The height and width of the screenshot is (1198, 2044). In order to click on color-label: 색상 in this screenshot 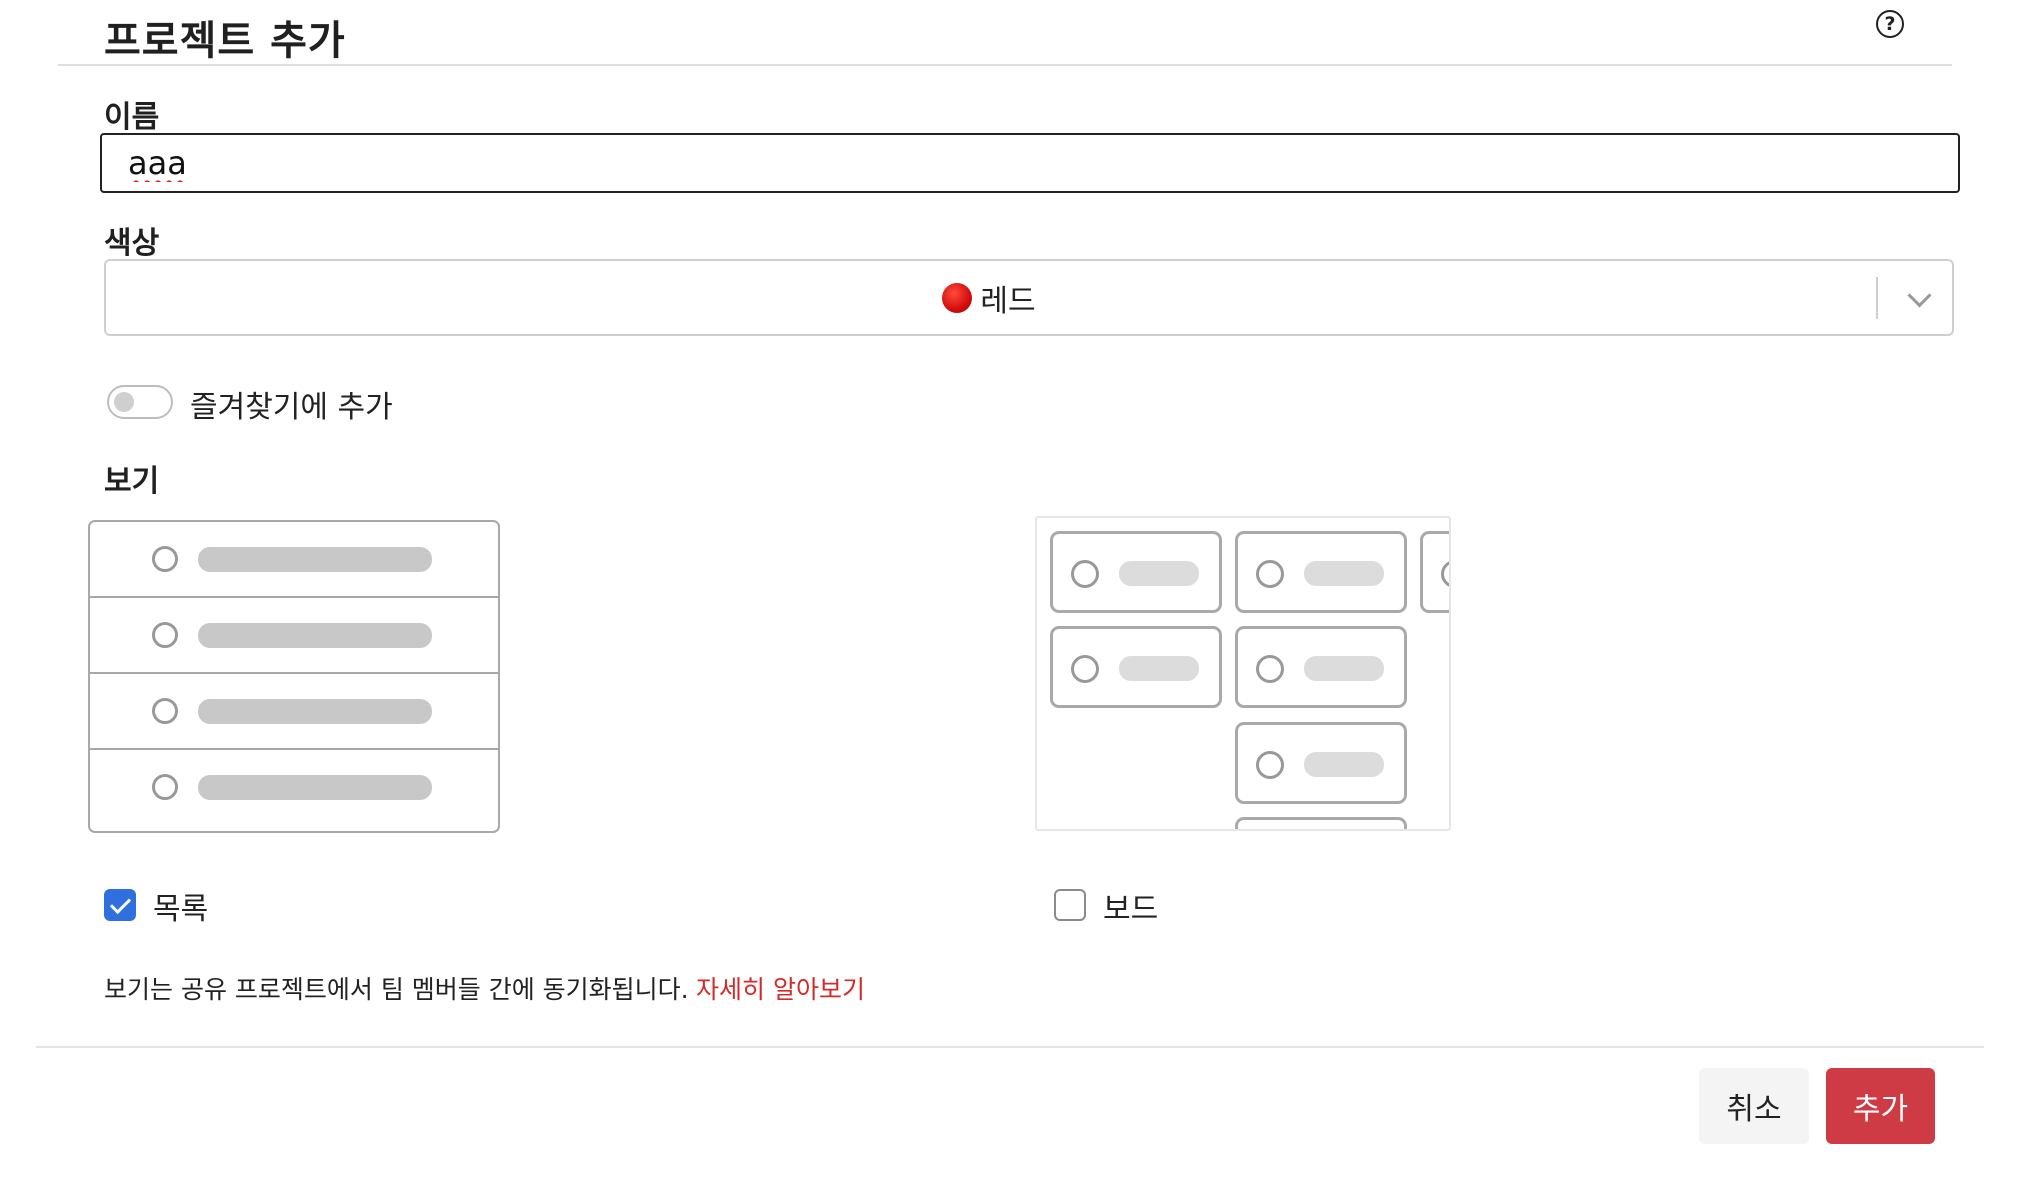, I will do `click(132, 243)`.